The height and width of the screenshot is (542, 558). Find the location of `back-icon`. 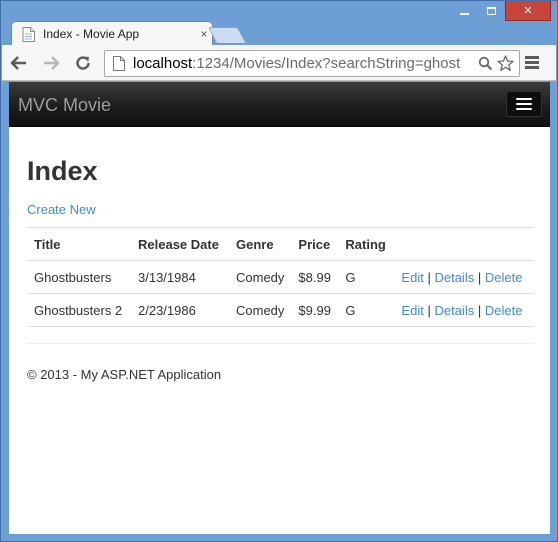

back-icon is located at coordinates (18, 63).